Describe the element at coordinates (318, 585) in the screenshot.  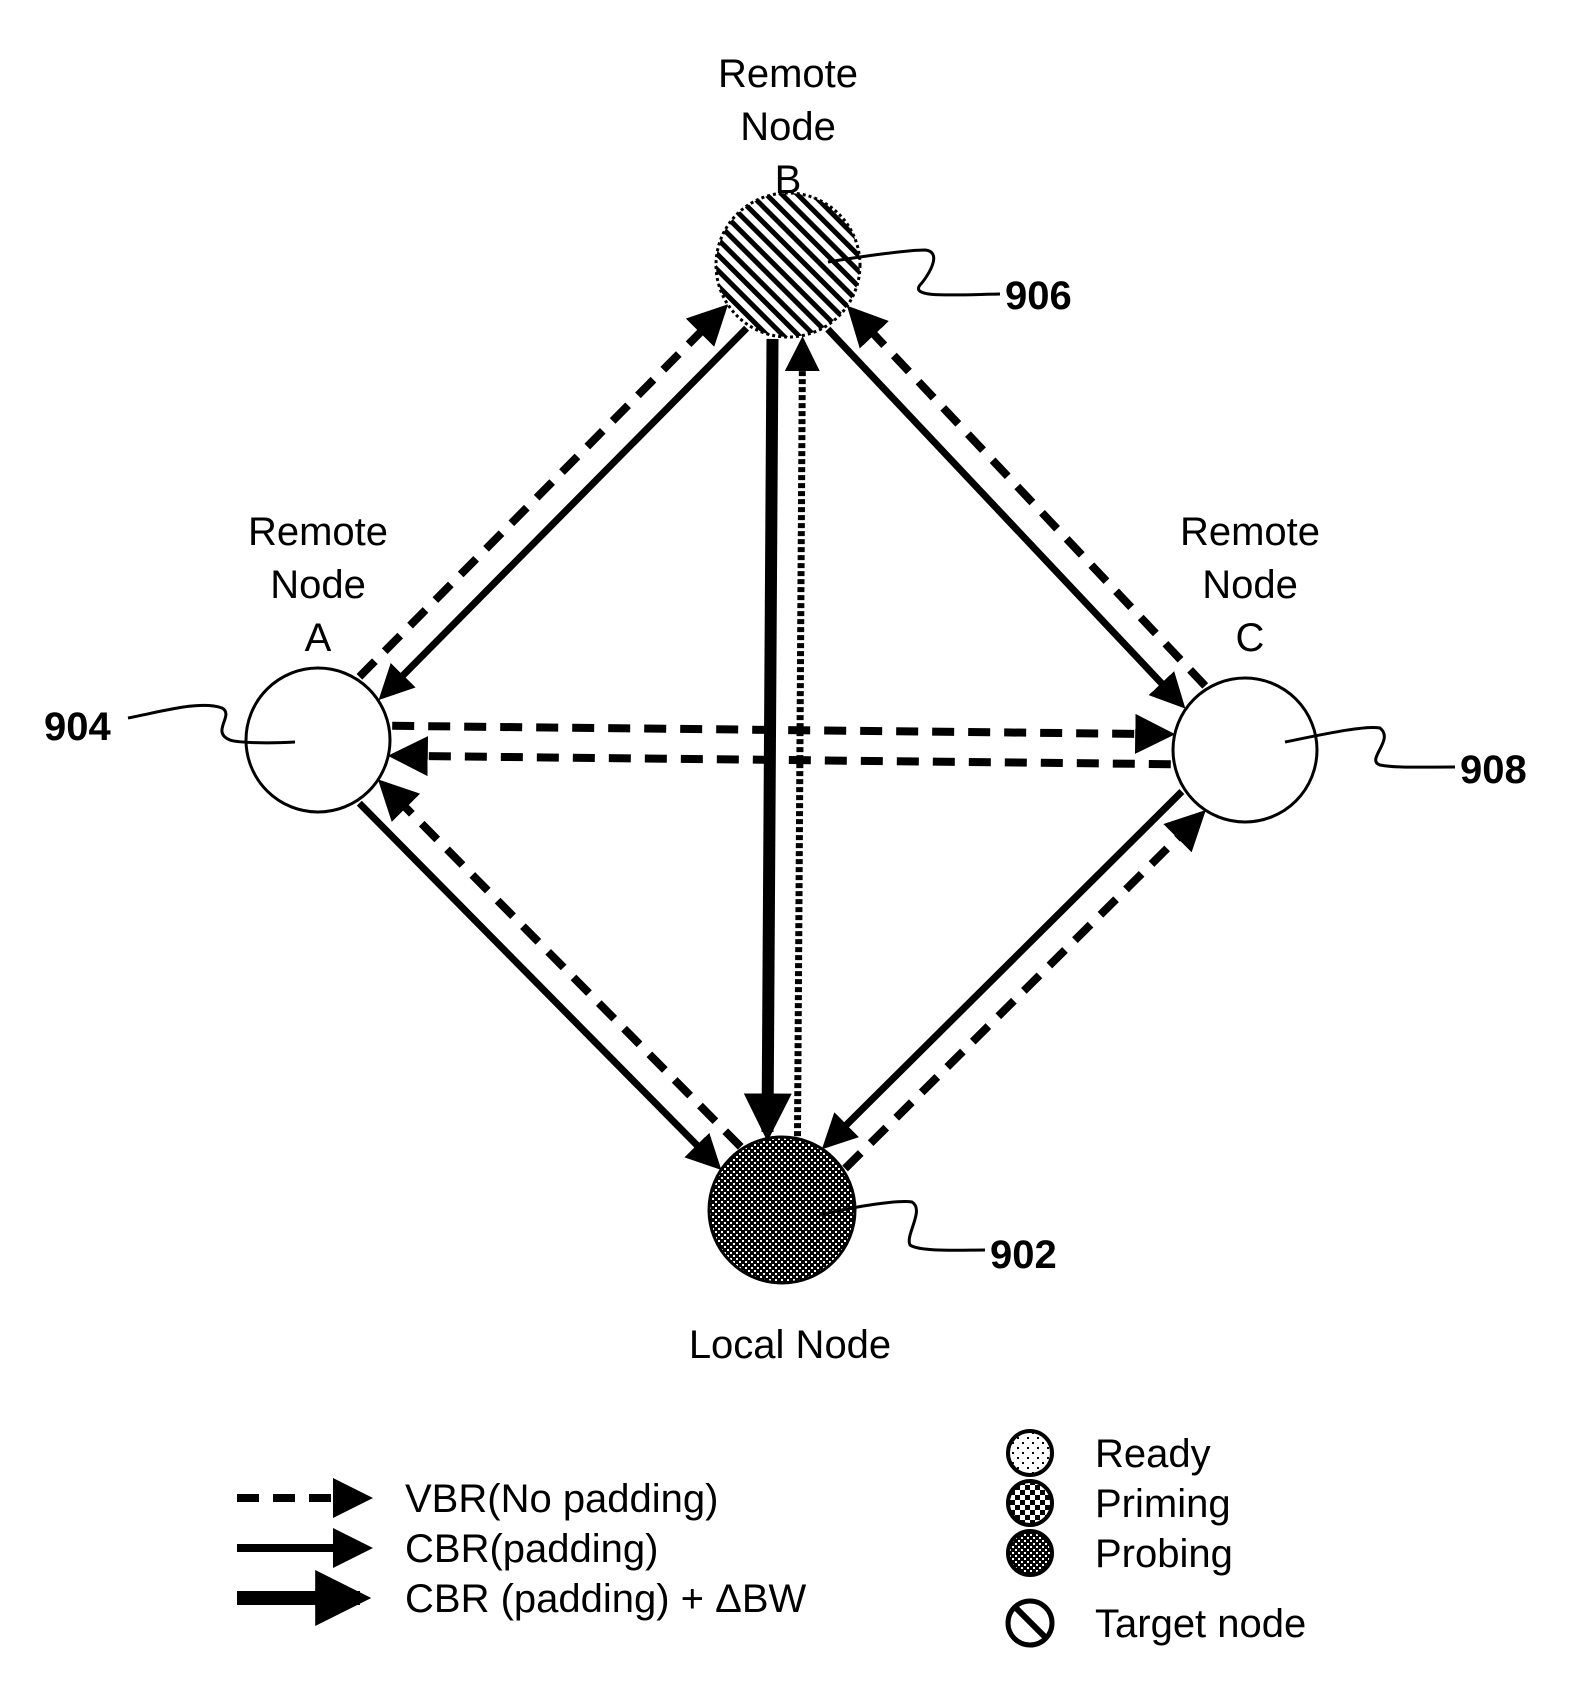
I see `node-a-label-line-2: Node` at that location.